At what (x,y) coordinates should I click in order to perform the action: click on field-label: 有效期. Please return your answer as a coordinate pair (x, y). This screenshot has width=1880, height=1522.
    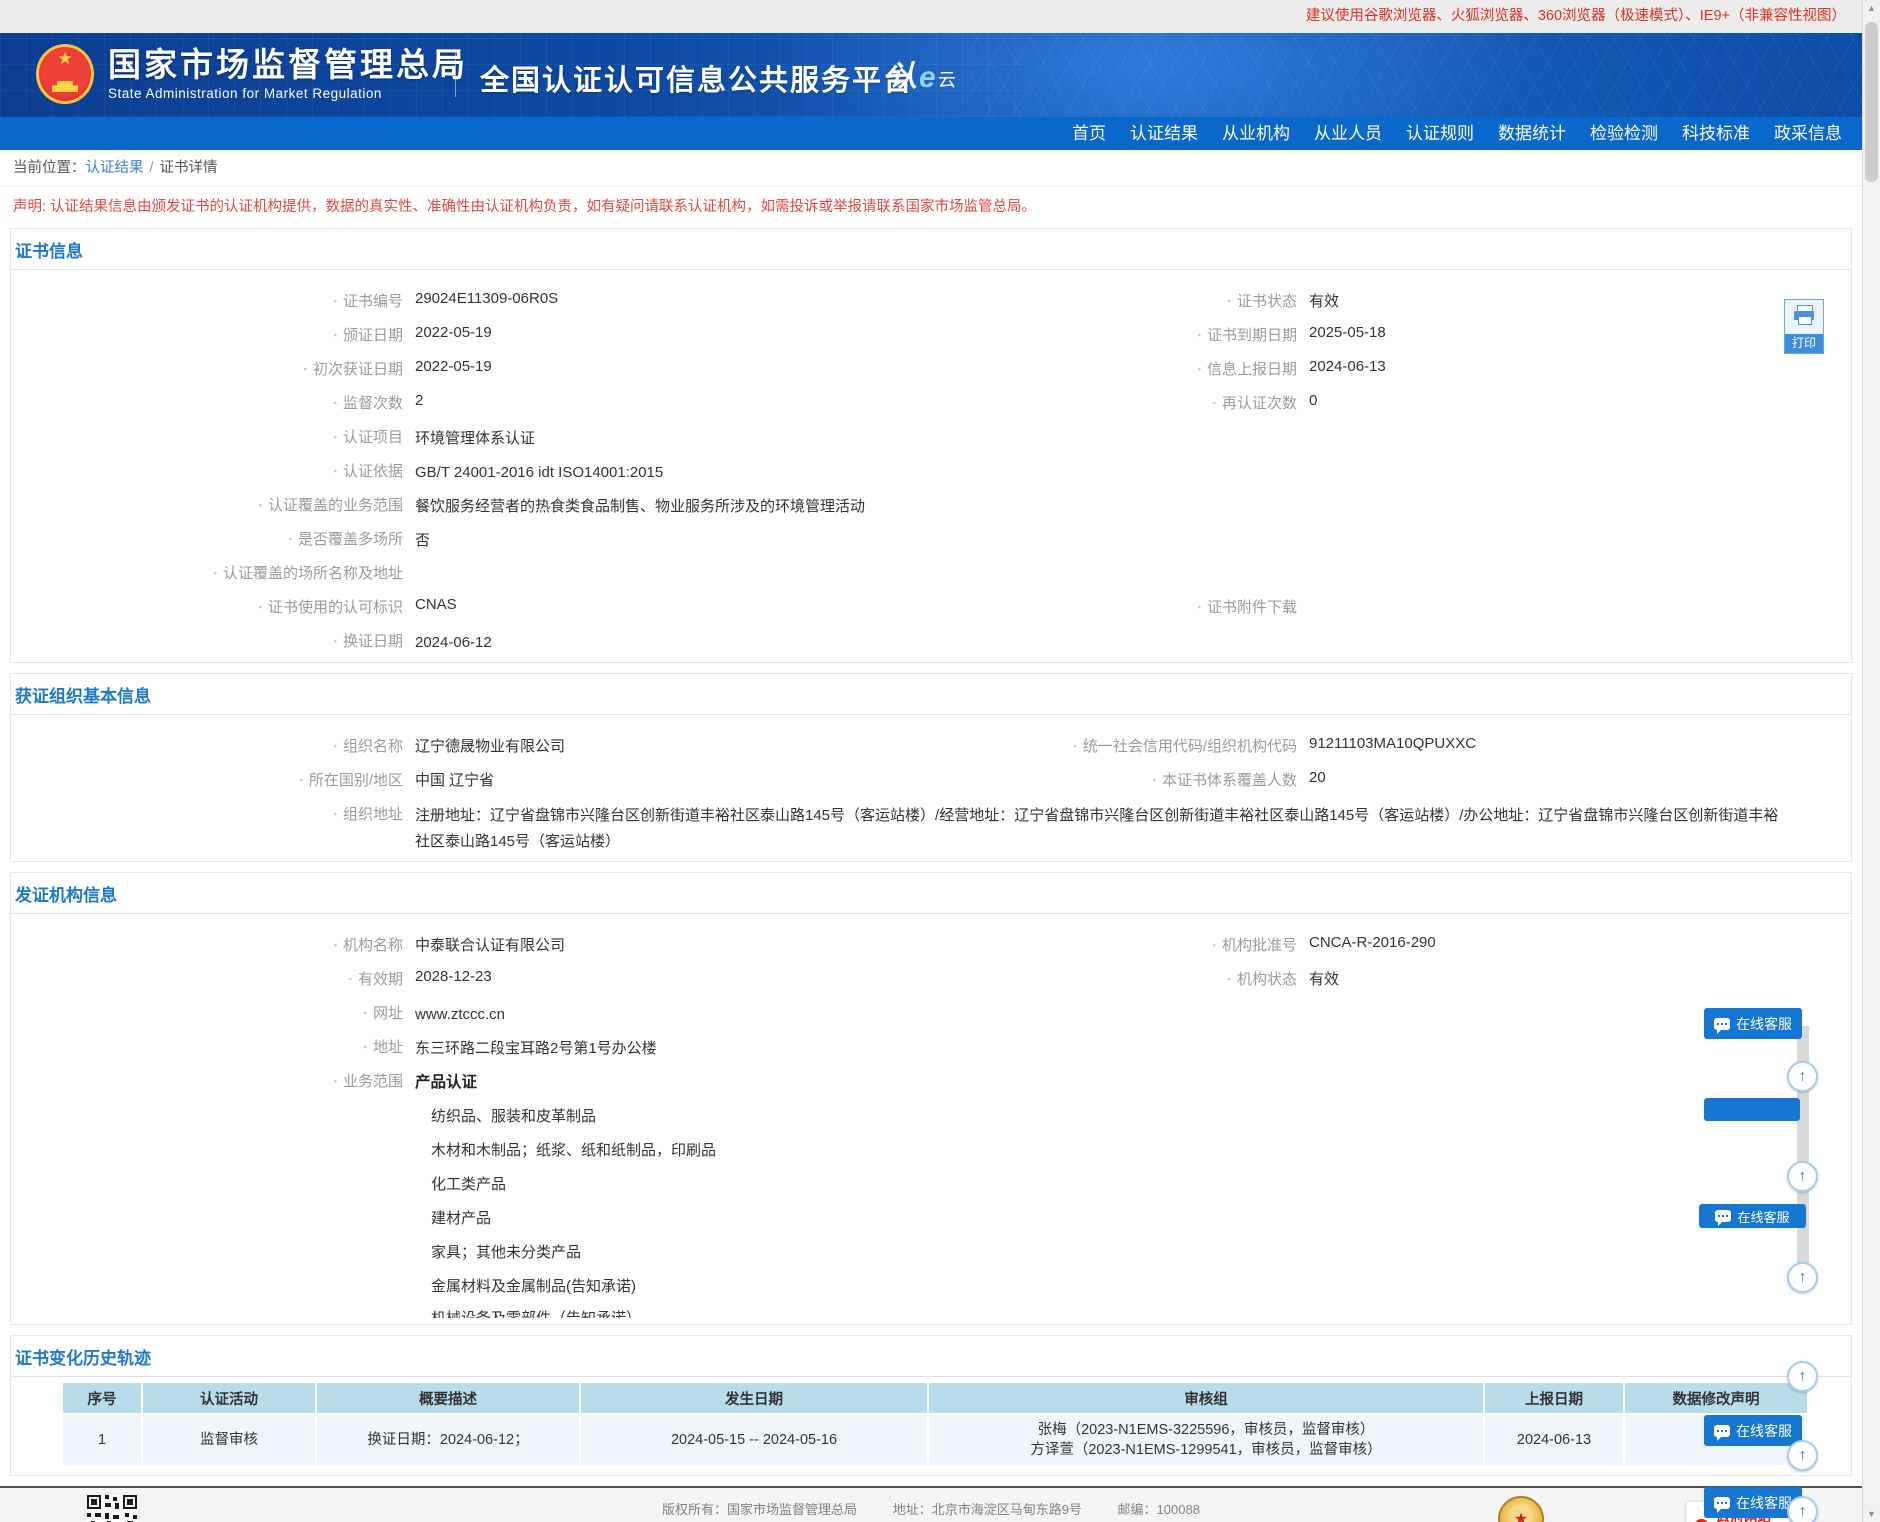
    Looking at the image, I should click on (207, 981).